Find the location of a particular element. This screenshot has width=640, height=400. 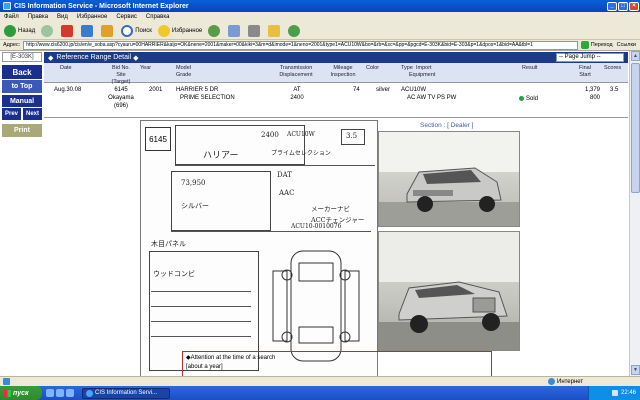

forward-arrow-icon is located at coordinates (47, 30).